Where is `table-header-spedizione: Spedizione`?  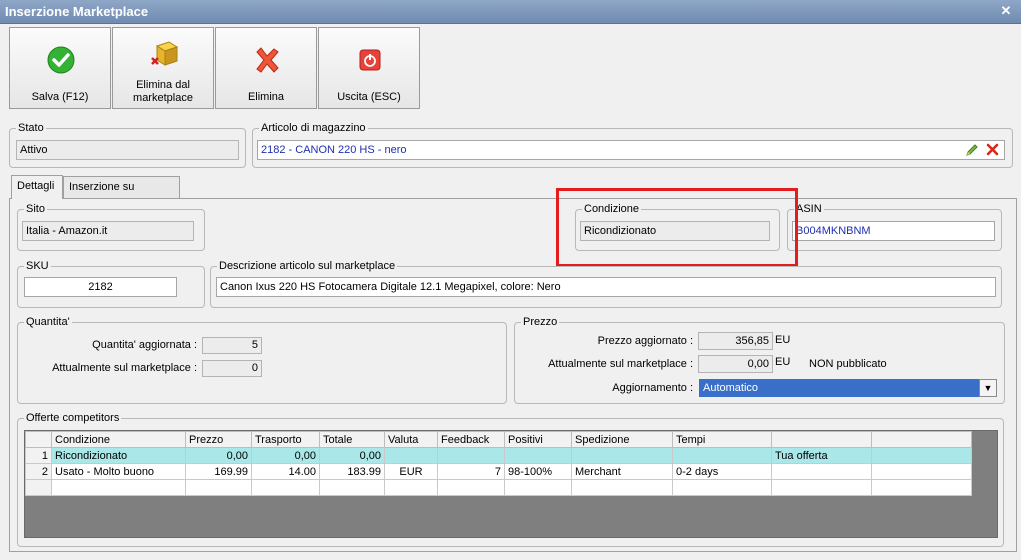 table-header-spedizione: Spedizione is located at coordinates (622, 439).